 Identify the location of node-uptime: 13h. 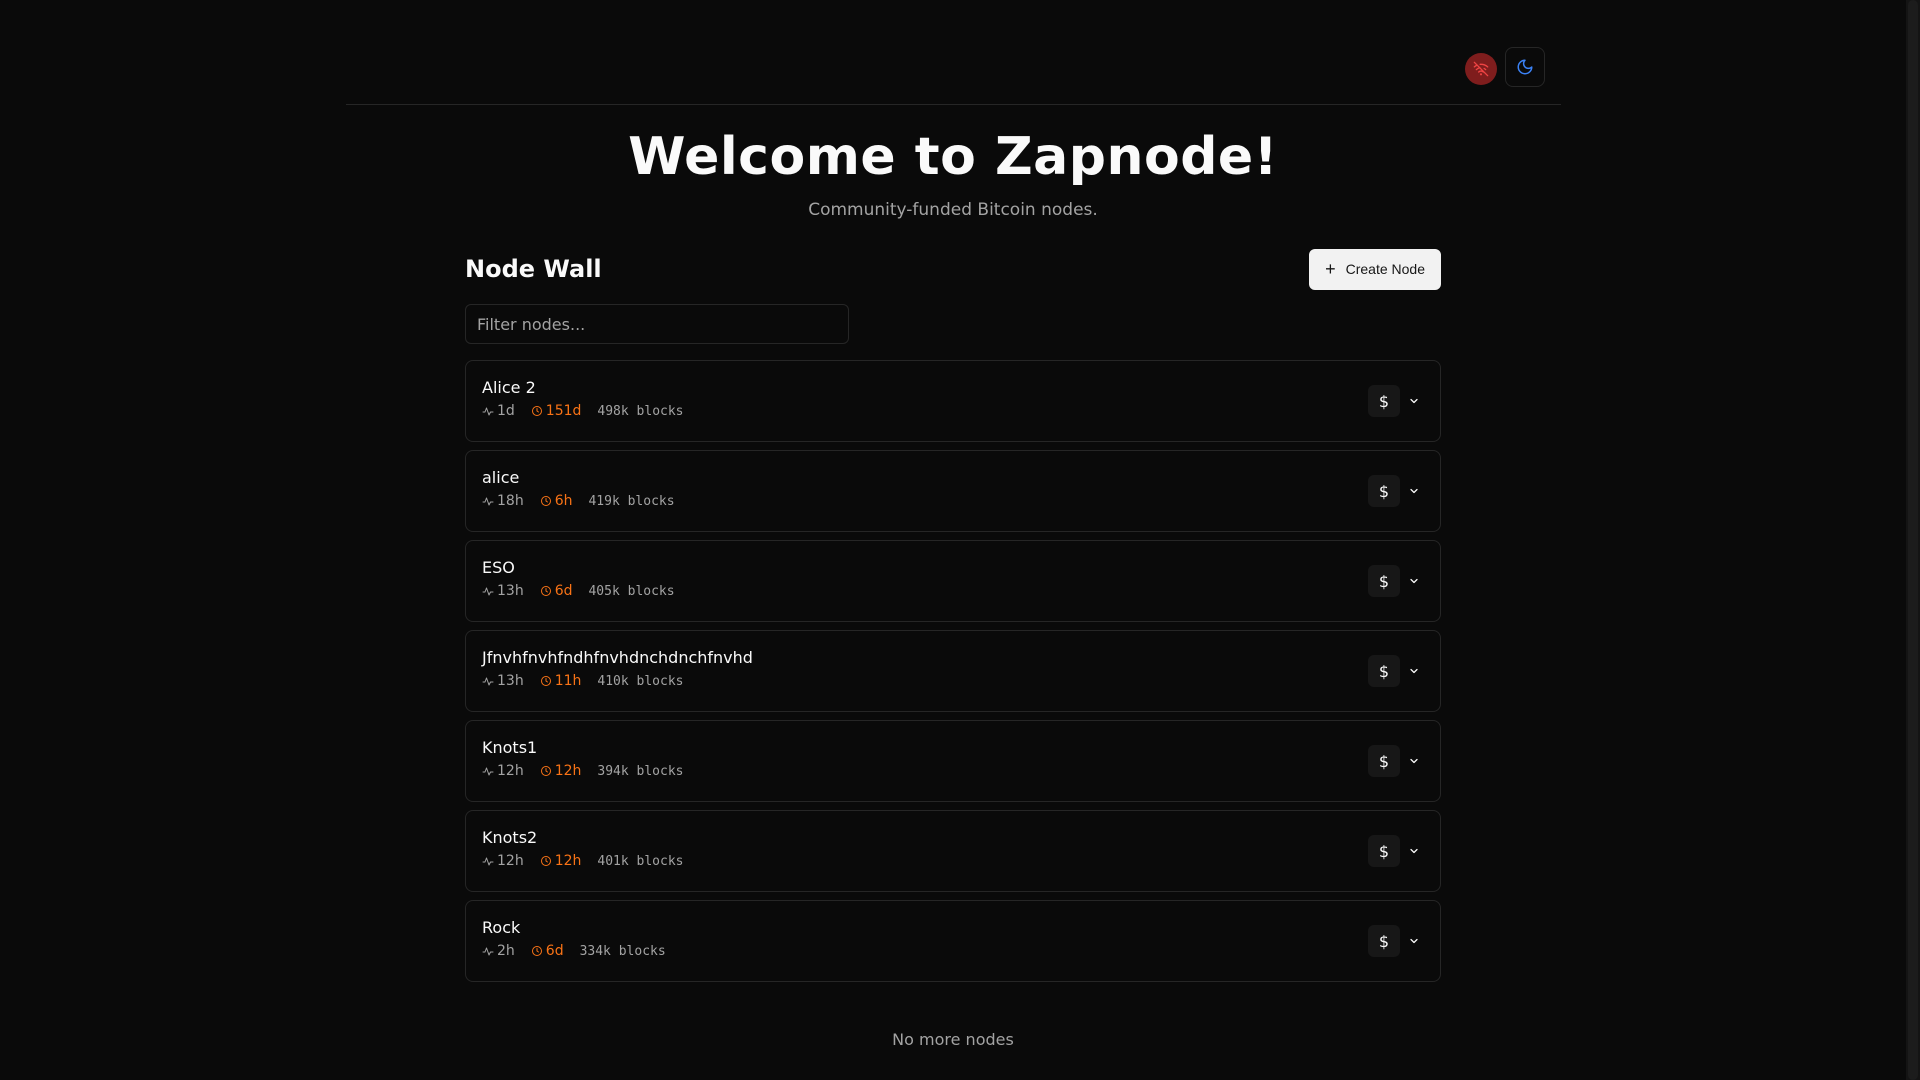
(503, 681).